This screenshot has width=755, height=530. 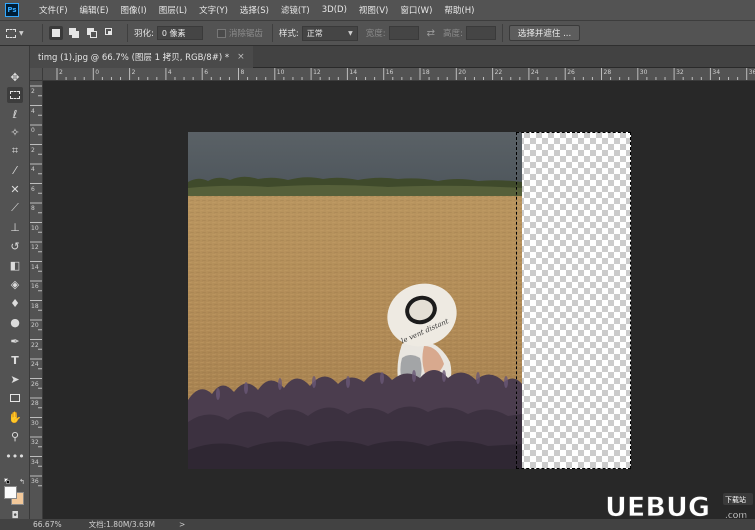 I want to click on intersect-selection-button, so click(x=110, y=33).